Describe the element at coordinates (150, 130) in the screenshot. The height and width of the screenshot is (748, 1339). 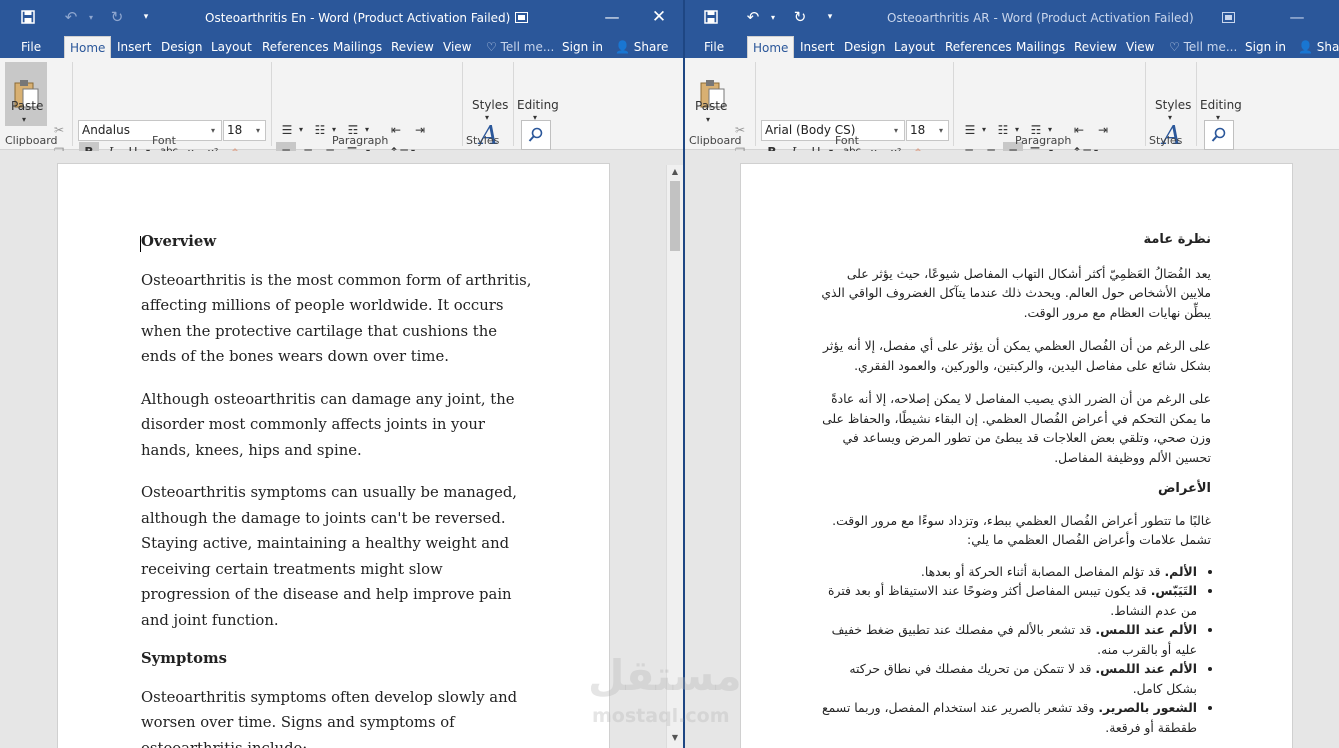
I see `font-name-box: Andalus` at that location.